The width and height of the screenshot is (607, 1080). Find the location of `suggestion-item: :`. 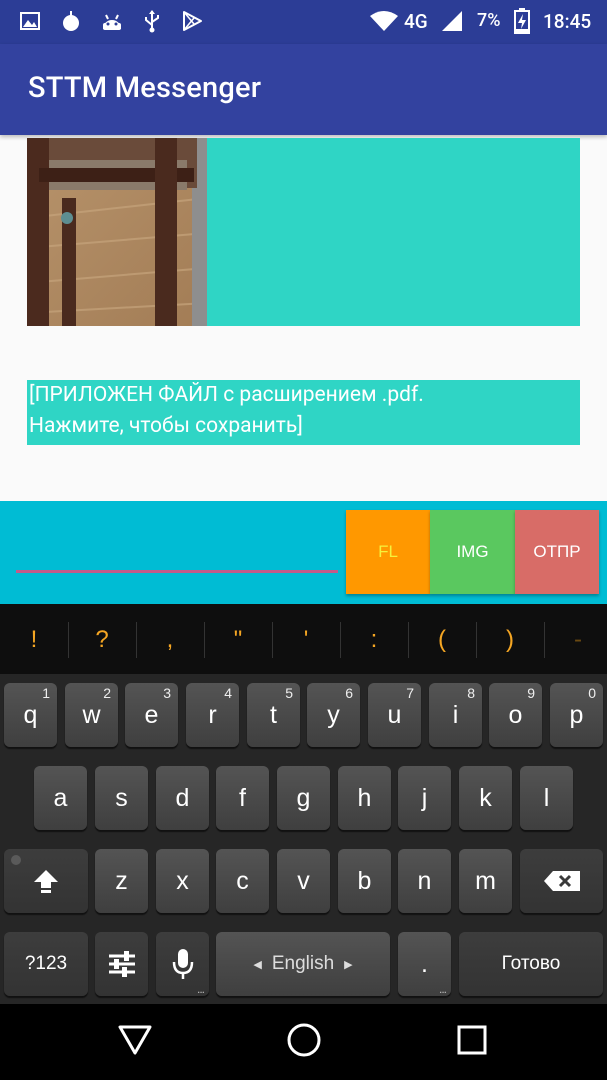

suggestion-item: : is located at coordinates (374, 640).